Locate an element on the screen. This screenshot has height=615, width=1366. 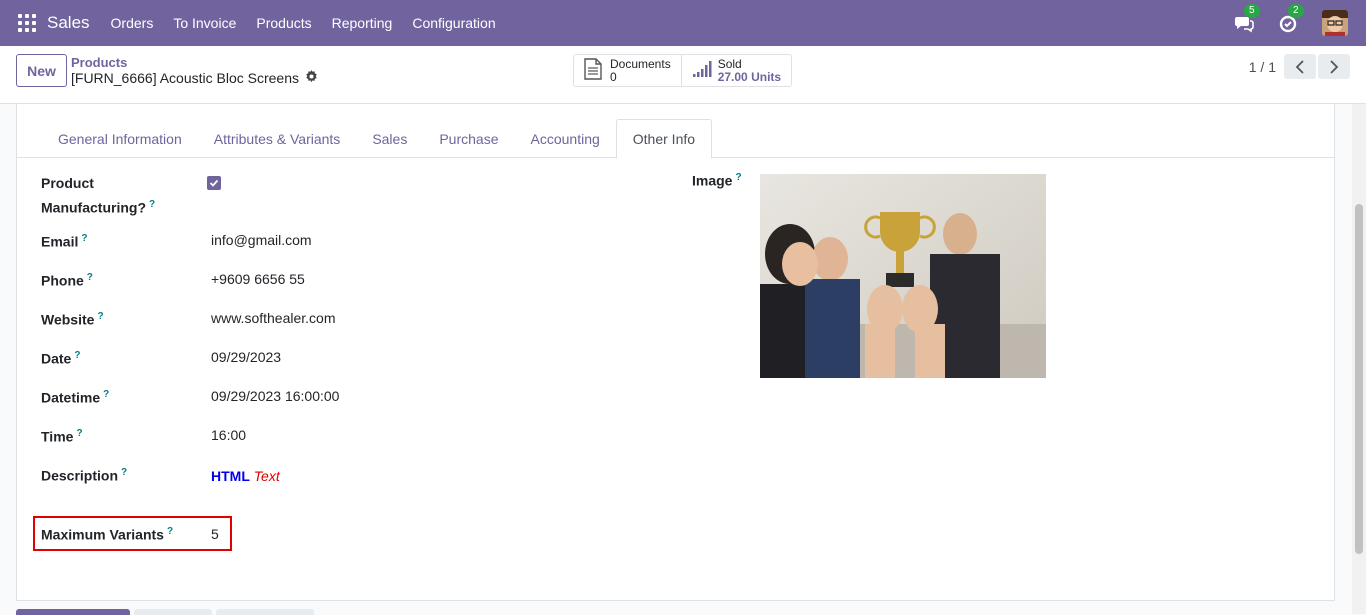
chevron-left-icon is located at coordinates (1299, 66).